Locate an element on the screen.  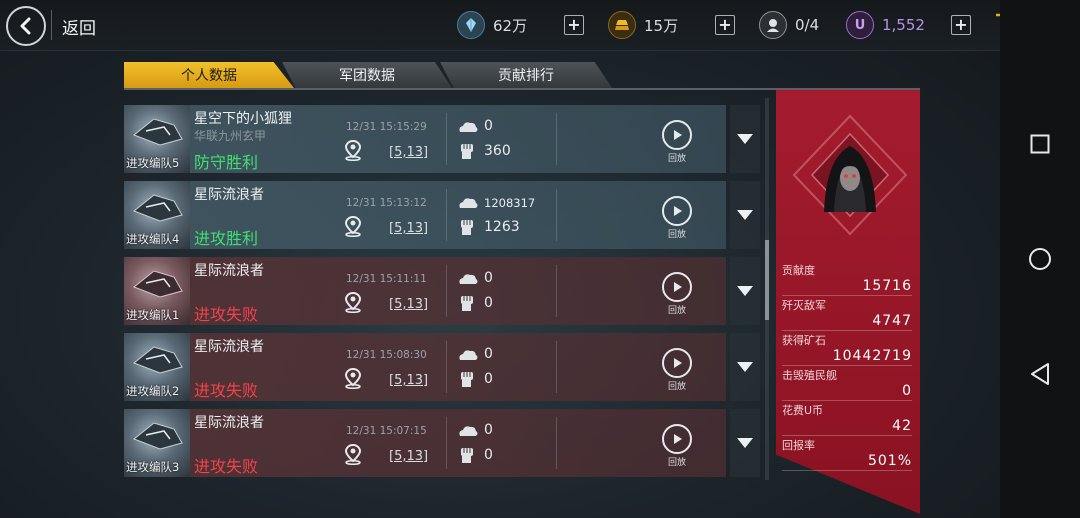
summary-value: 15716 is located at coordinates (887, 286).